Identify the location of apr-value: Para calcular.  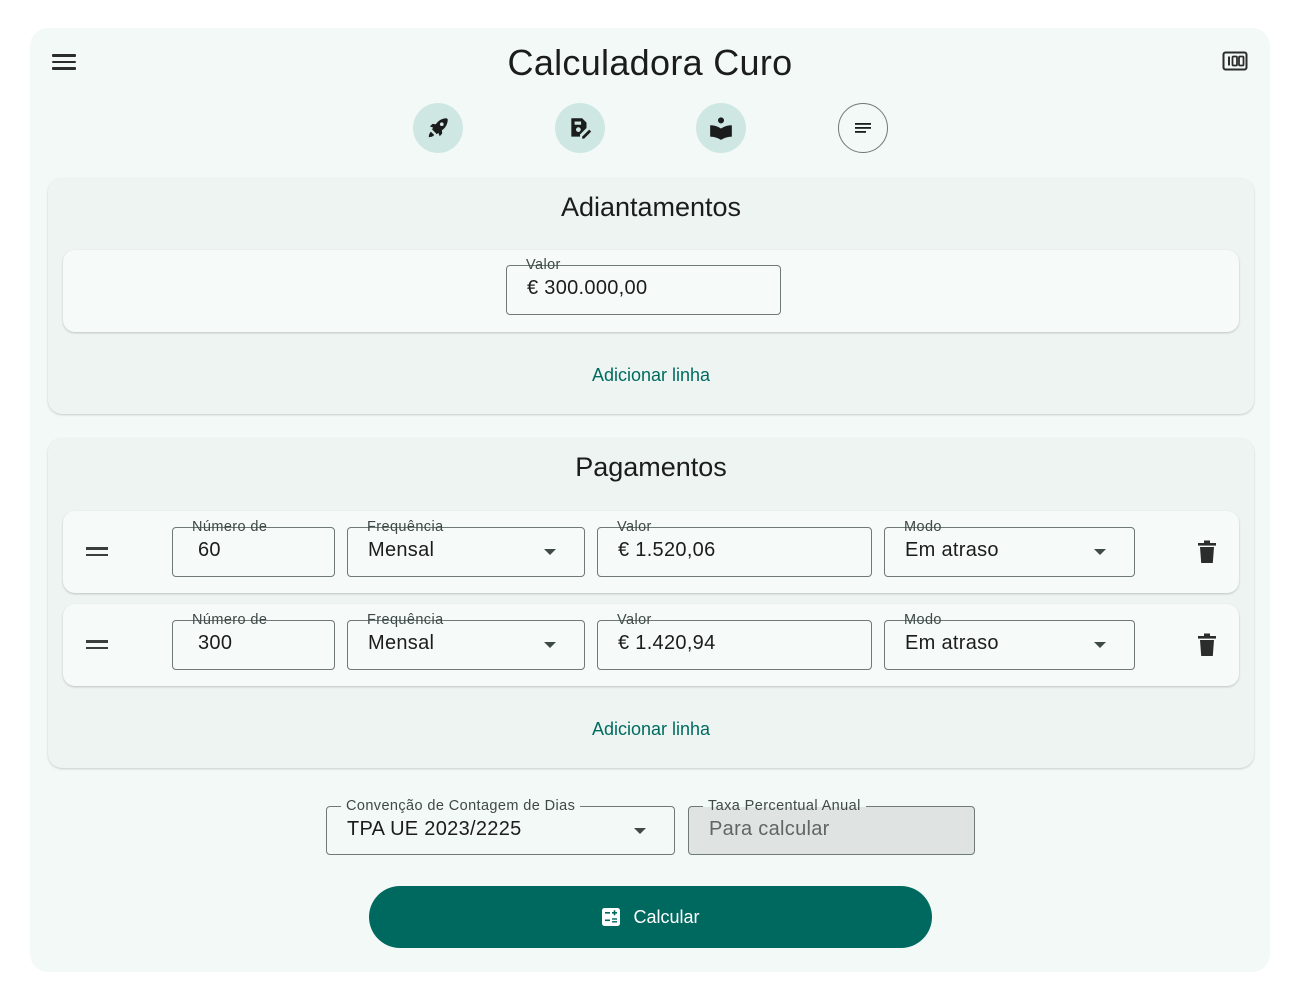
(769, 829).